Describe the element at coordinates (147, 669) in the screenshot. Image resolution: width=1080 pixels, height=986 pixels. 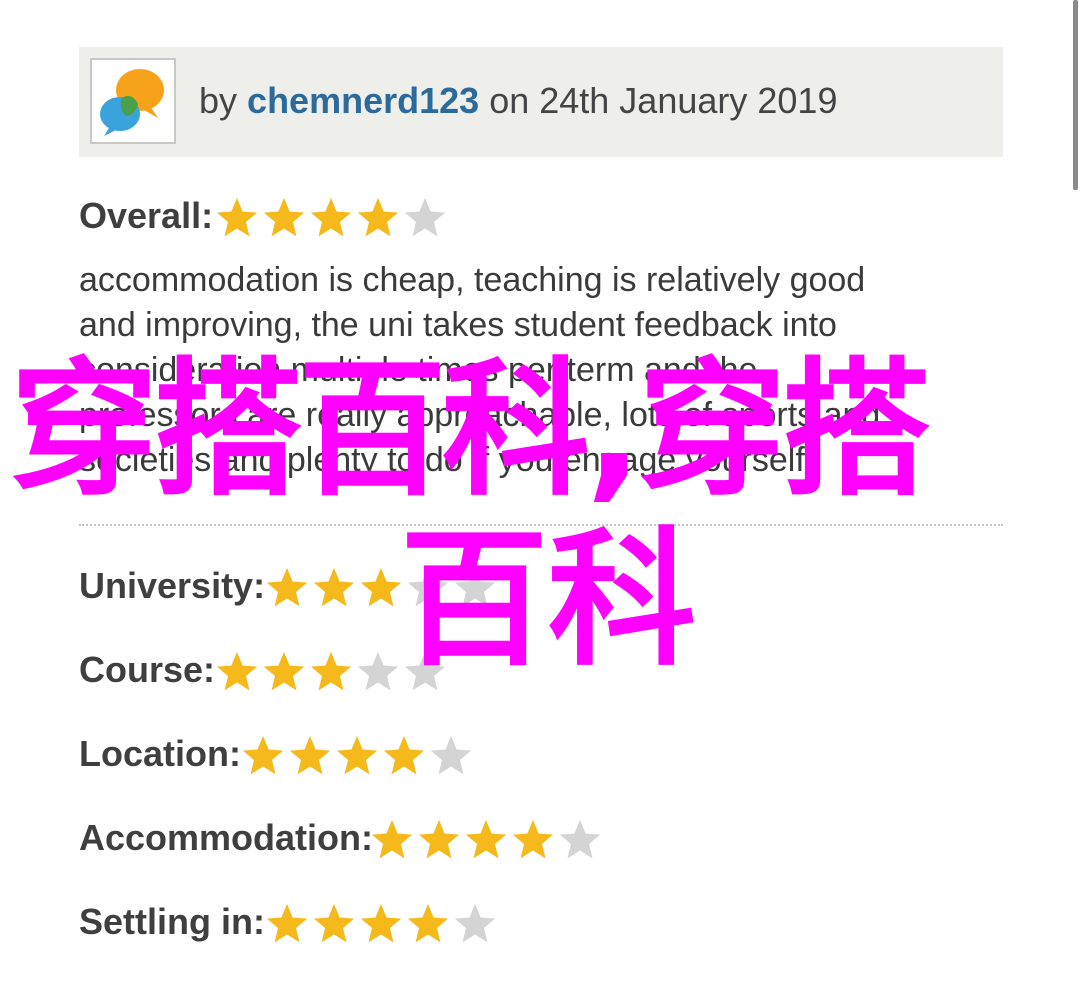
I see `course-label: Course:` at that location.